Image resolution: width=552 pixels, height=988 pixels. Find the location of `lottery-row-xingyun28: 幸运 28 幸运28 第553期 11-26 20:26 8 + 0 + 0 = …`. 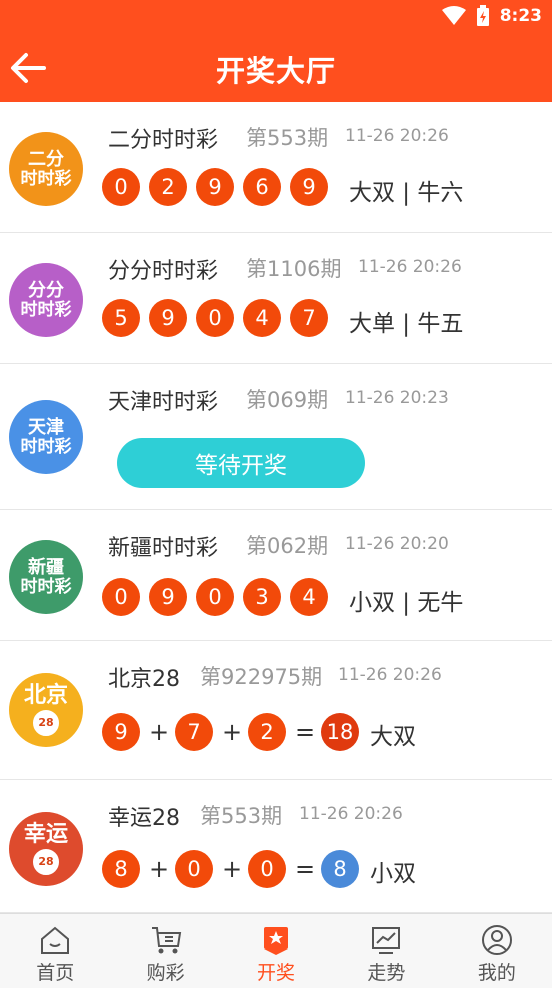

lottery-row-xingyun28: 幸运 28 幸运28 第553期 11-26 20:26 8 + 0 + 0 = … is located at coordinates (276, 846).